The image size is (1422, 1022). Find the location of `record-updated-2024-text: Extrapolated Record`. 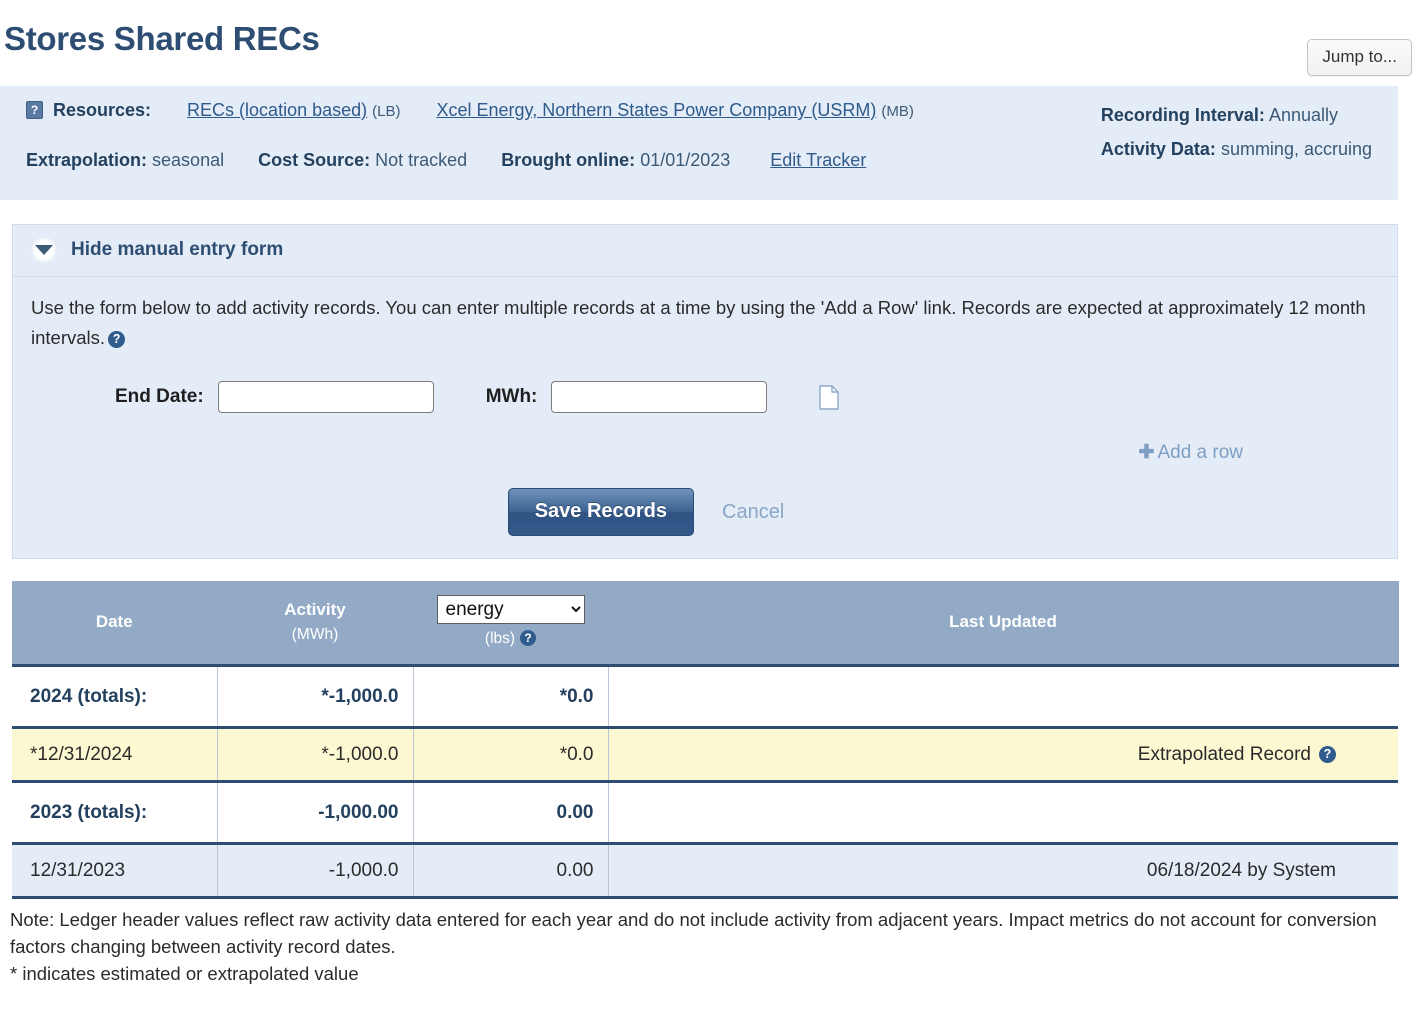

record-updated-2024-text: Extrapolated Record is located at coordinates (1224, 754).